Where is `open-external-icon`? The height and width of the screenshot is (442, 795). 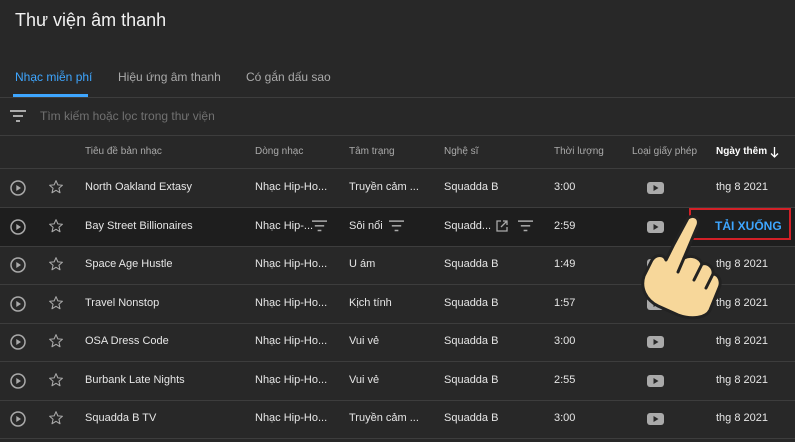
open-external-icon is located at coordinates (502, 225).